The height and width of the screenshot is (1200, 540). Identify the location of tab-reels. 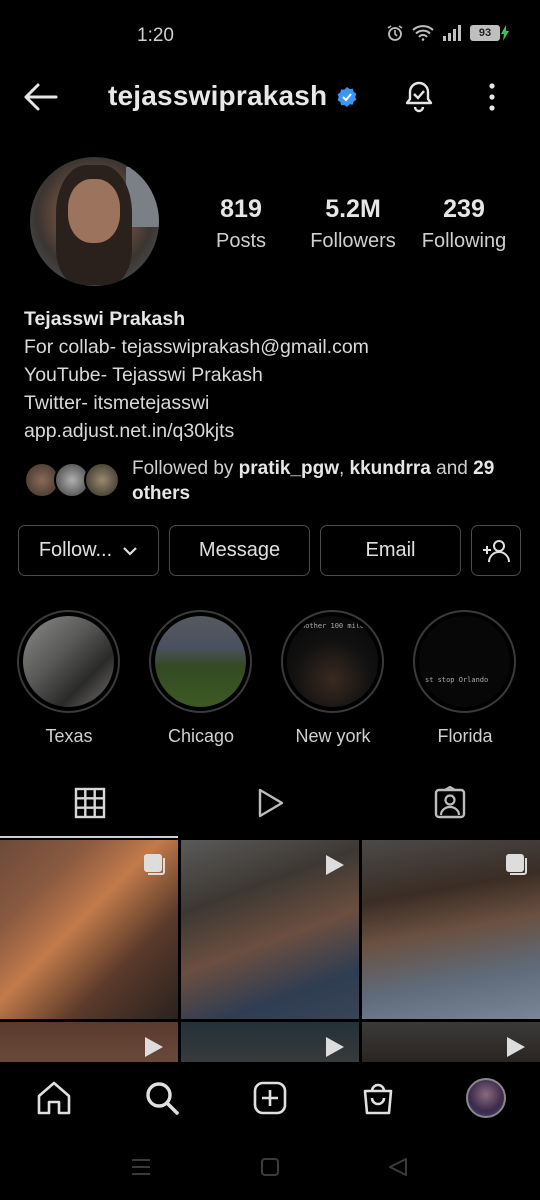
(270, 803).